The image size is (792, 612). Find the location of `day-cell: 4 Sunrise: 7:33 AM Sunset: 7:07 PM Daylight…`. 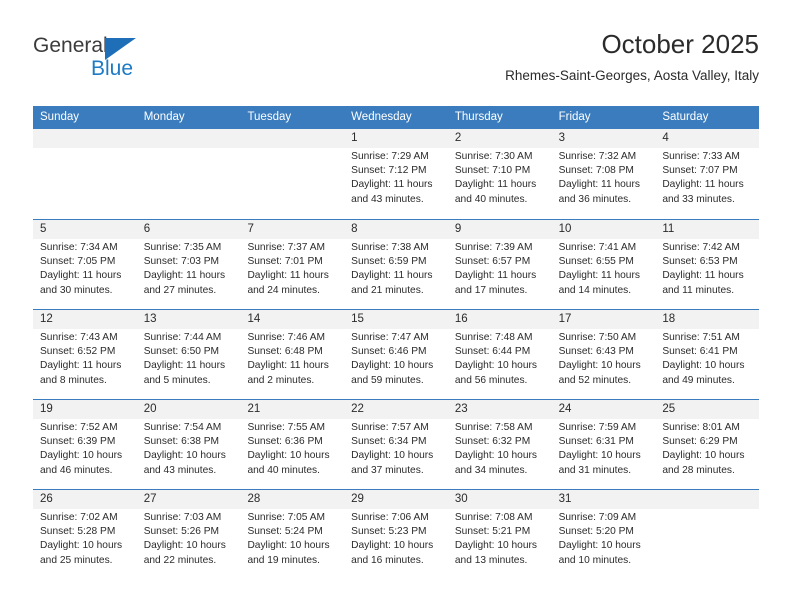

day-cell: 4 Sunrise: 7:33 AM Sunset: 7:07 PM Daylight… is located at coordinates (707, 174).